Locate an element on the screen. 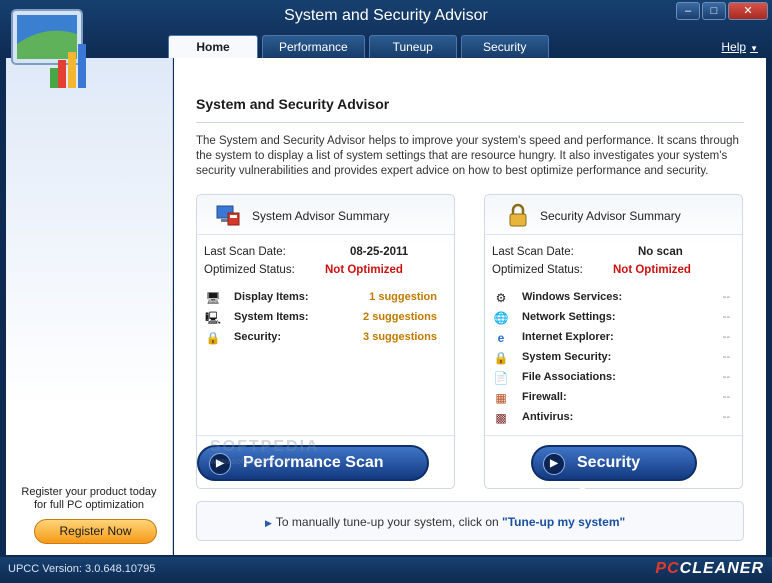  register-now-button: Register Now is located at coordinates (95, 531).